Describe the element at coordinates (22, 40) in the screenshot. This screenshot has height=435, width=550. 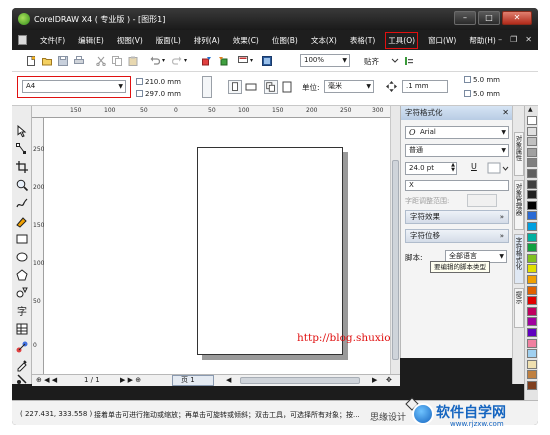
I see `document-icon` at that location.